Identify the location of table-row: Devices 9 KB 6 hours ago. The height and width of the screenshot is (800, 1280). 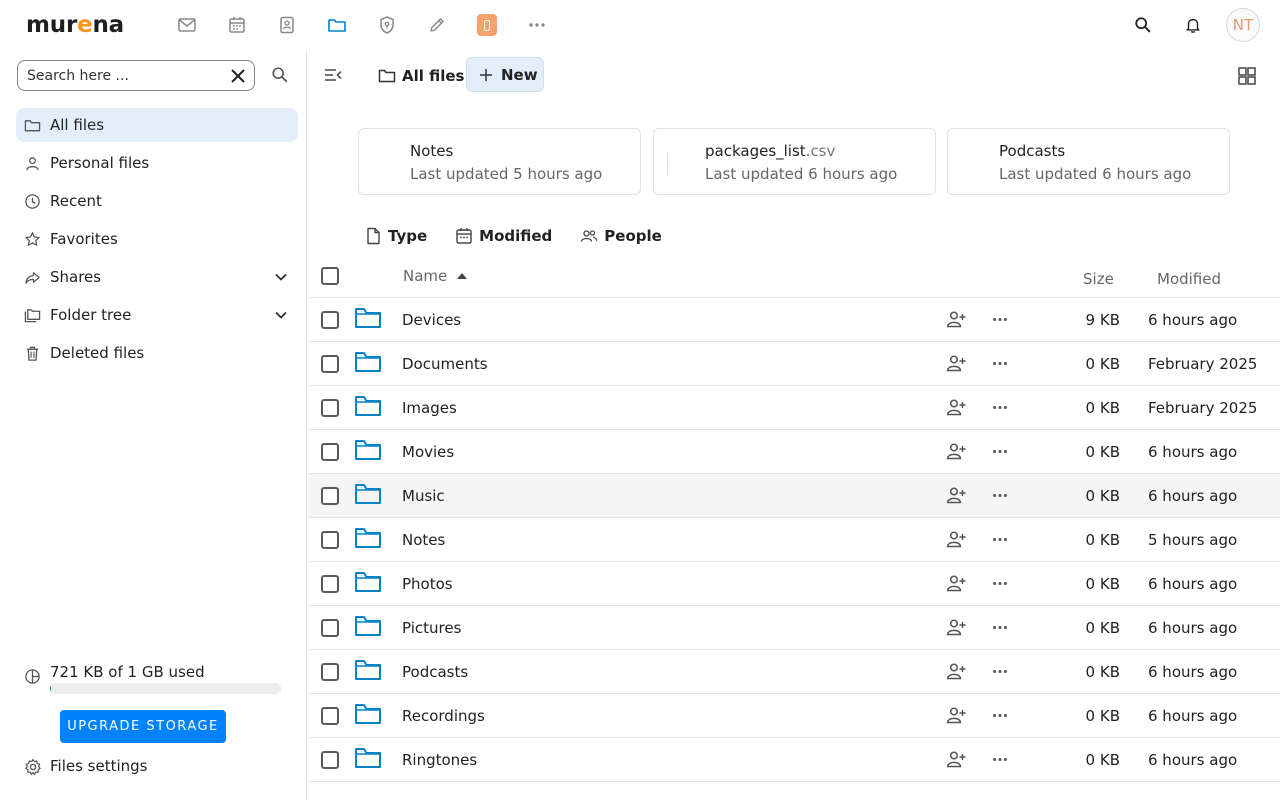
(794, 320).